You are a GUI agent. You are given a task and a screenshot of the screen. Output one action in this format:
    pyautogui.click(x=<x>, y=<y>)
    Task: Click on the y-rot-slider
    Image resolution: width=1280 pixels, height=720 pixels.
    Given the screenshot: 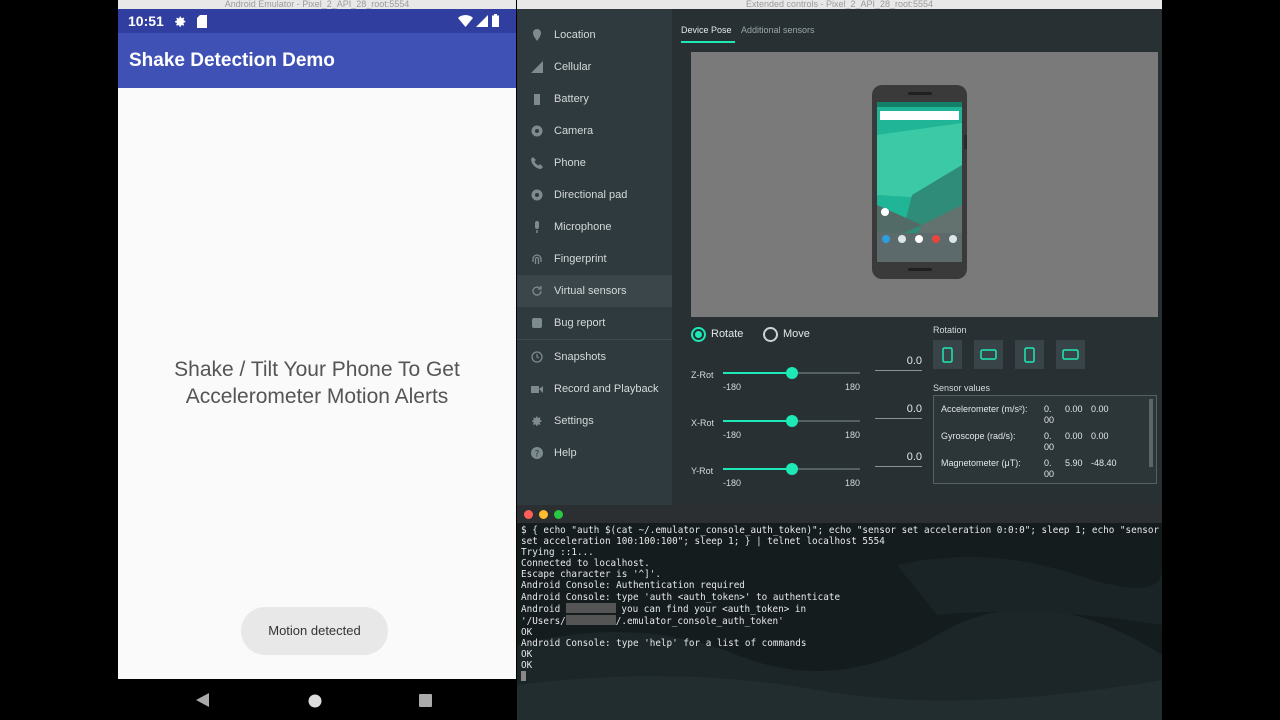 What is the action you would take?
    pyautogui.click(x=791, y=469)
    